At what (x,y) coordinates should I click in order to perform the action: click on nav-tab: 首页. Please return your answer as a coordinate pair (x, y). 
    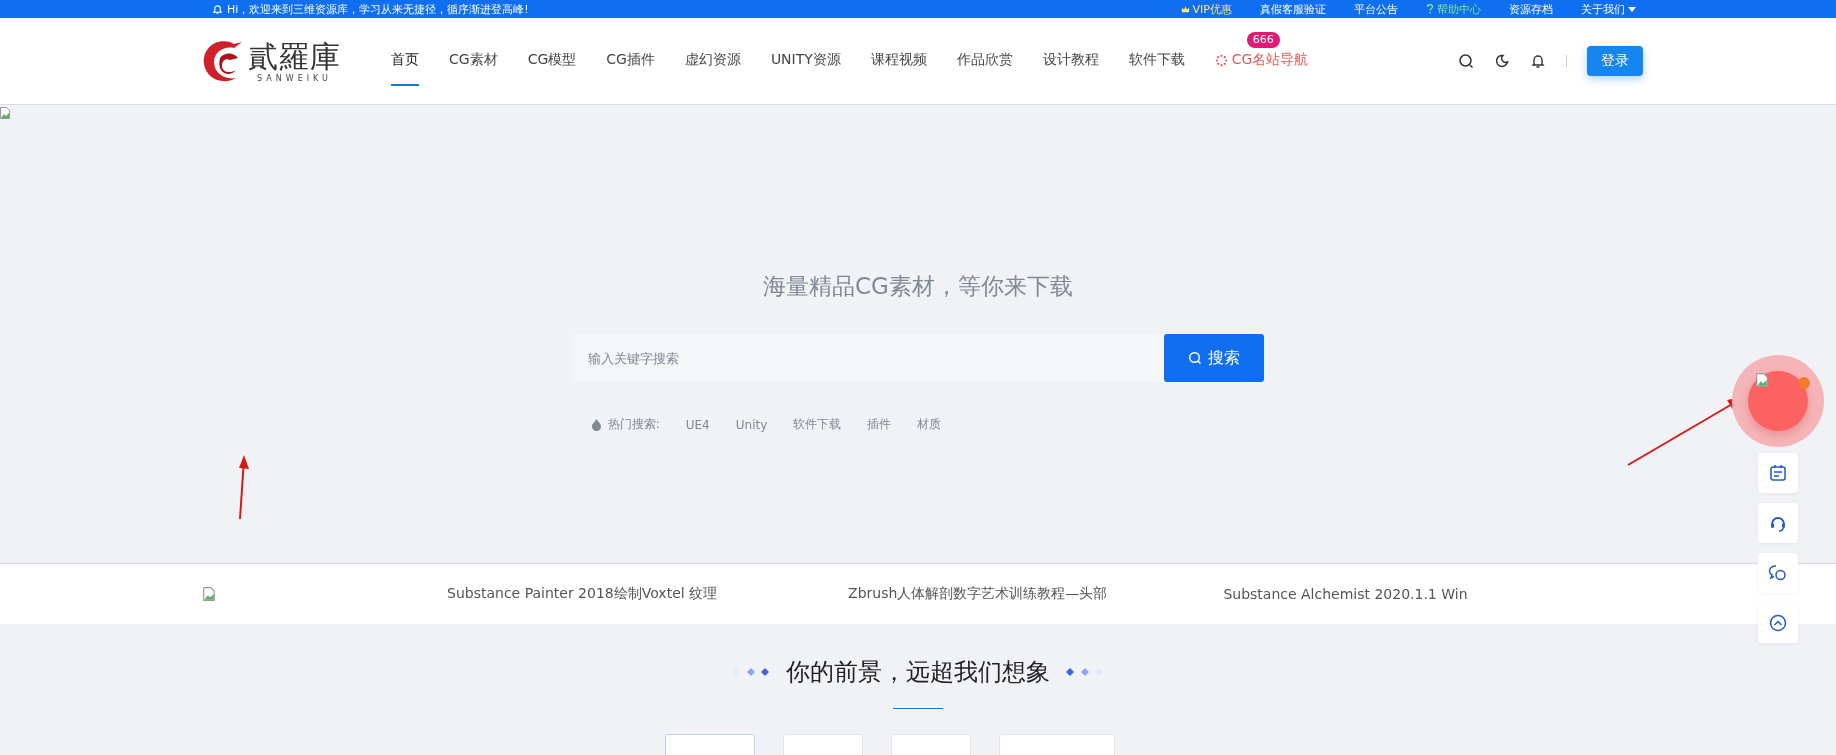
    Looking at the image, I should click on (405, 61).